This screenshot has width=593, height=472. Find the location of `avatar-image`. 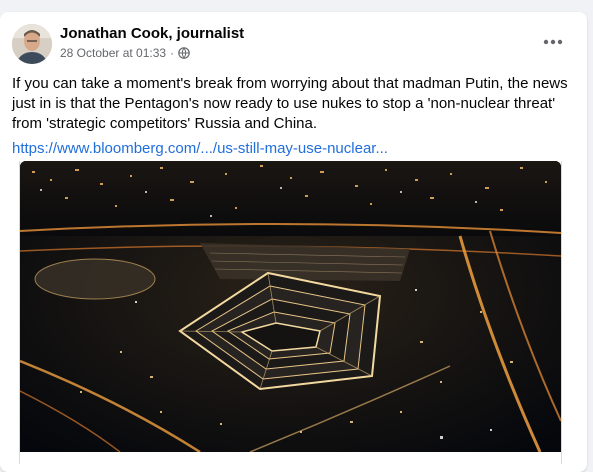

avatar-image is located at coordinates (32, 44).